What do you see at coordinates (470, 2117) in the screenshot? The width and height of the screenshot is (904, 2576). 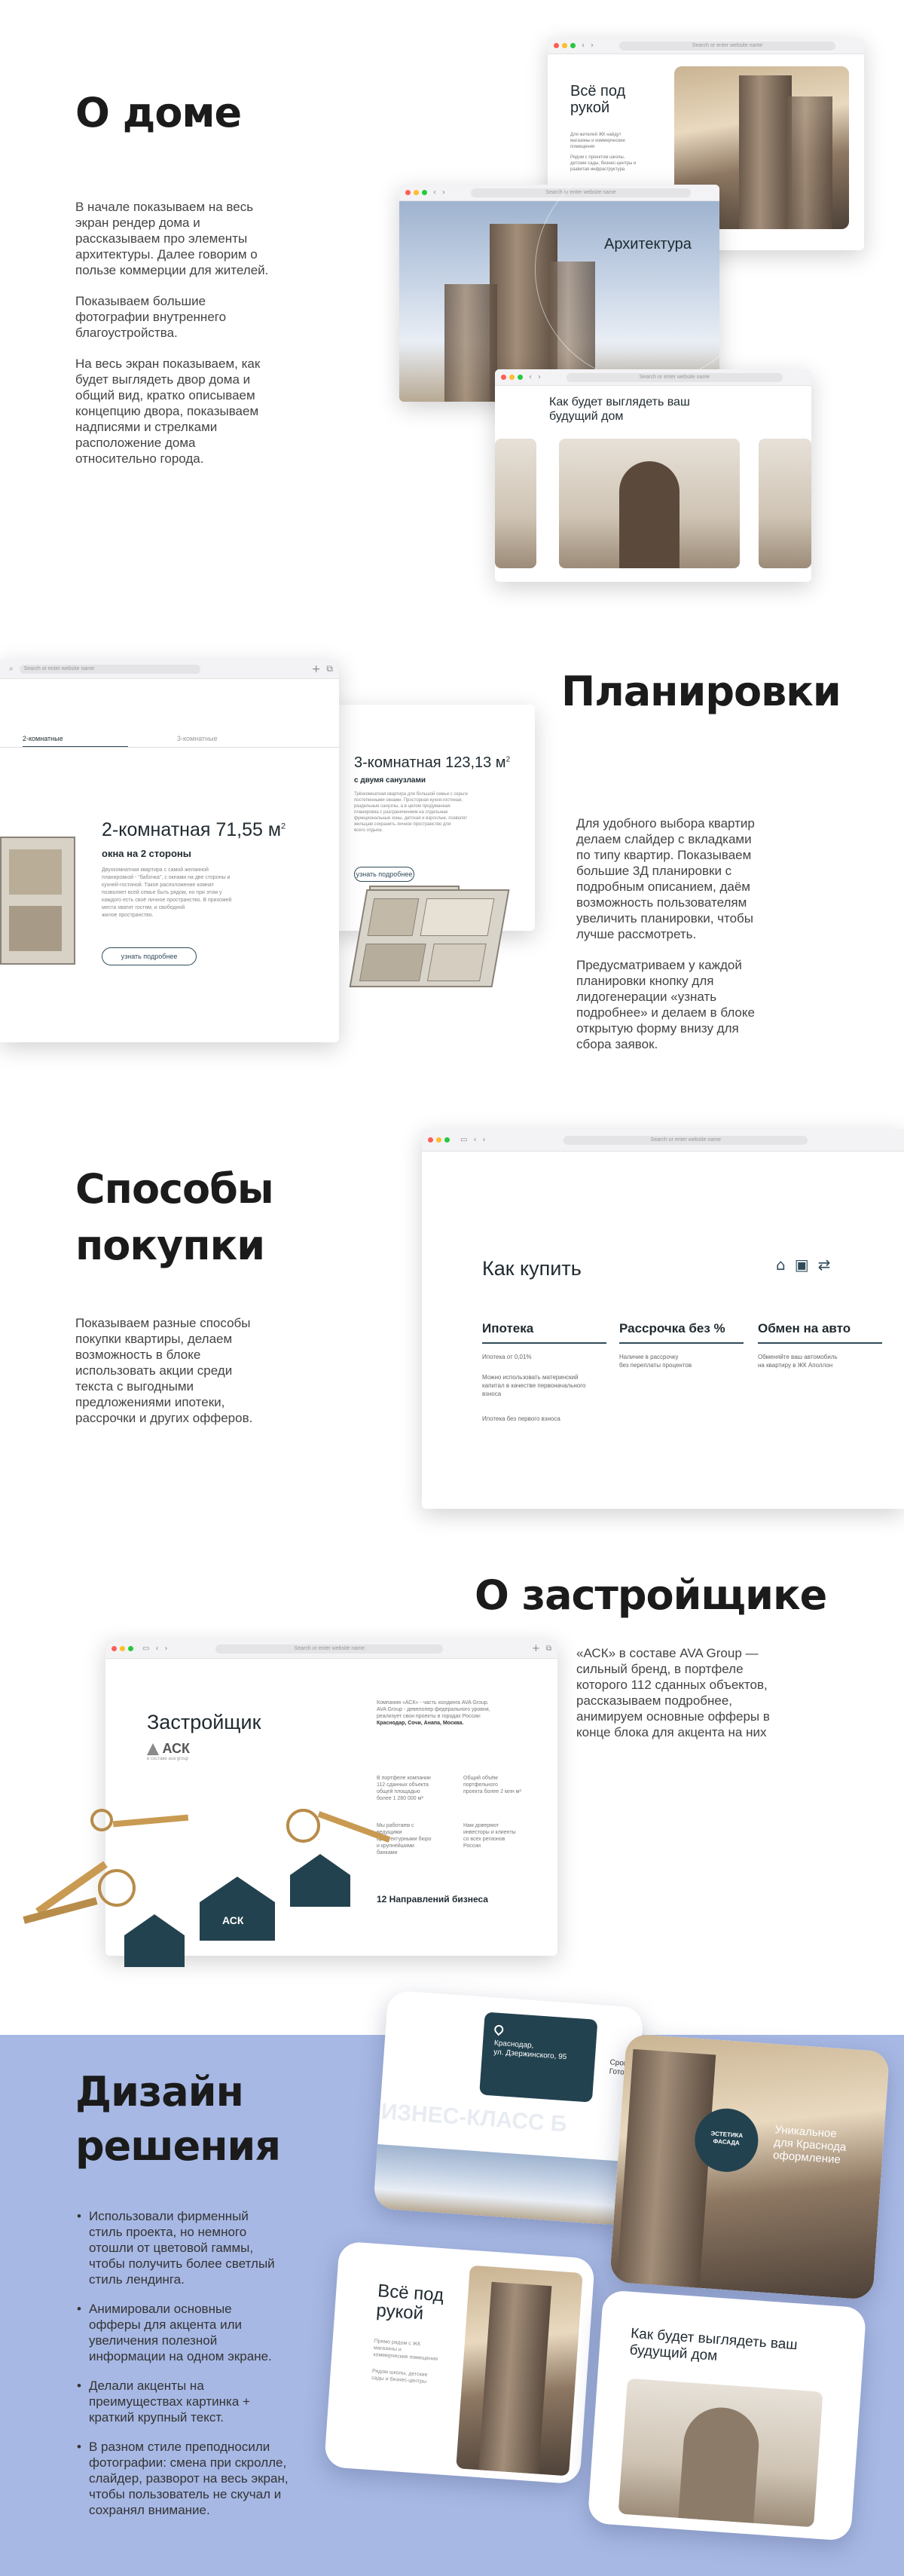 I see `class-watermark: БИЗНЕС-КЛАСС Б` at bounding box center [470, 2117].